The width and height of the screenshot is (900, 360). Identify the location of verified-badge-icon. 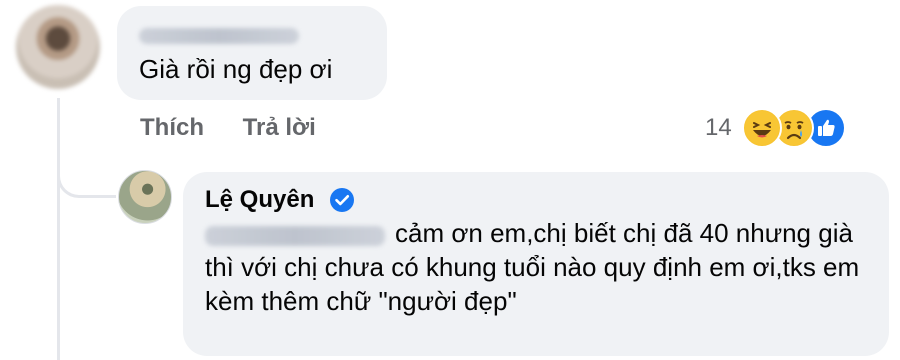
(342, 200).